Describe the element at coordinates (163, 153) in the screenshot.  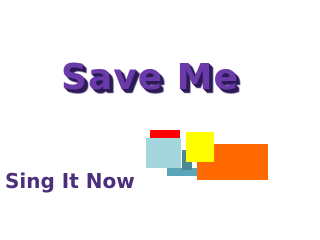
I see `aqua-square` at that location.